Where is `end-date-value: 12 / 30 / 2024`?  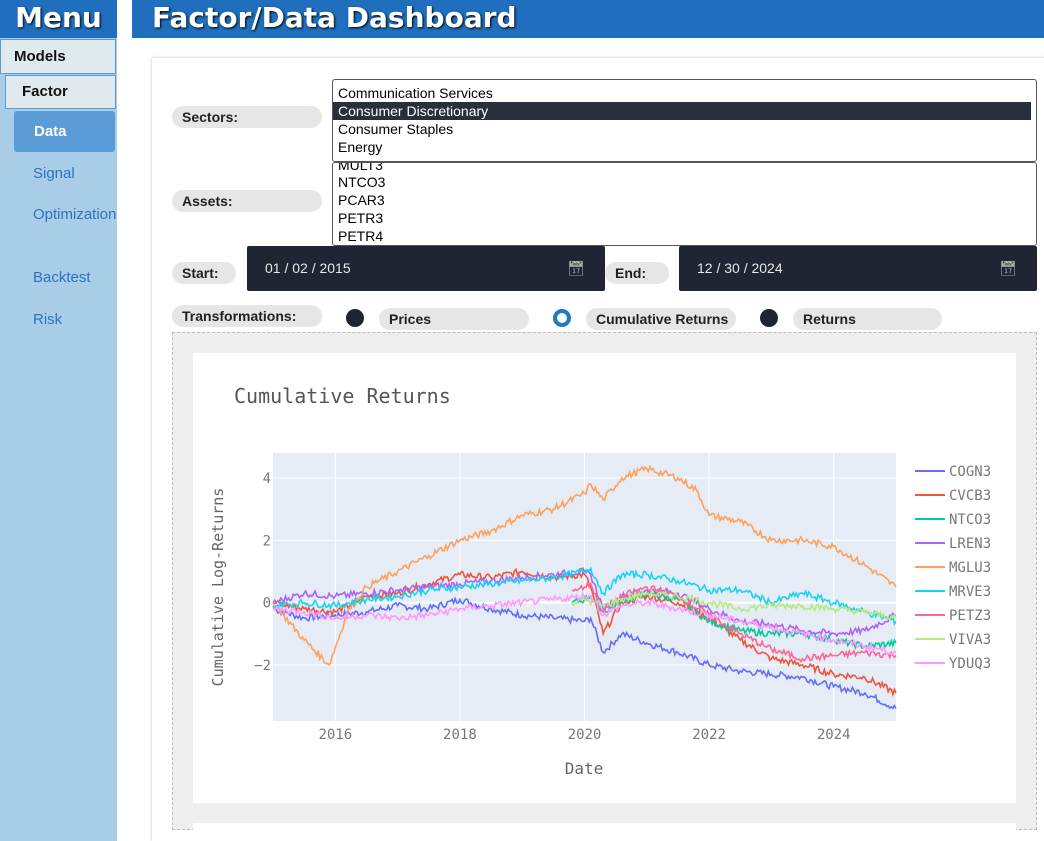 end-date-value: 12 / 30 / 2024 is located at coordinates (740, 268).